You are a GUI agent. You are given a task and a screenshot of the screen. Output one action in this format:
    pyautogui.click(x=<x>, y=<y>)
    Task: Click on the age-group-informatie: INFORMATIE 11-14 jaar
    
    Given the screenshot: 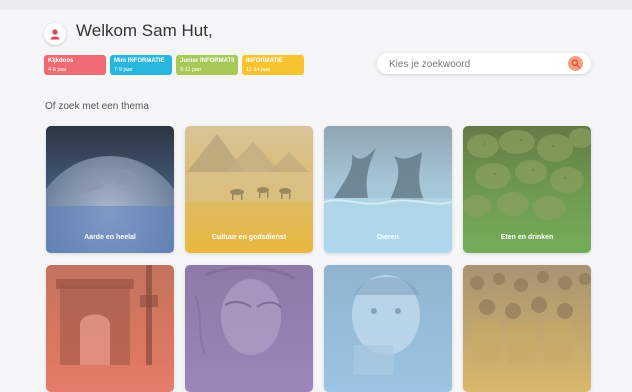 What is the action you would take?
    pyautogui.click(x=273, y=65)
    